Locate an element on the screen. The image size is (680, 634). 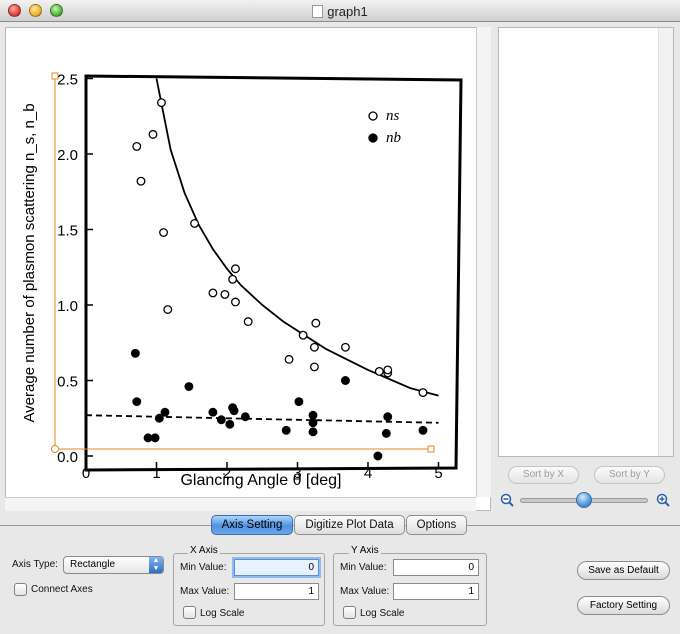
y-min-label: Min Value: is located at coordinates (363, 567).